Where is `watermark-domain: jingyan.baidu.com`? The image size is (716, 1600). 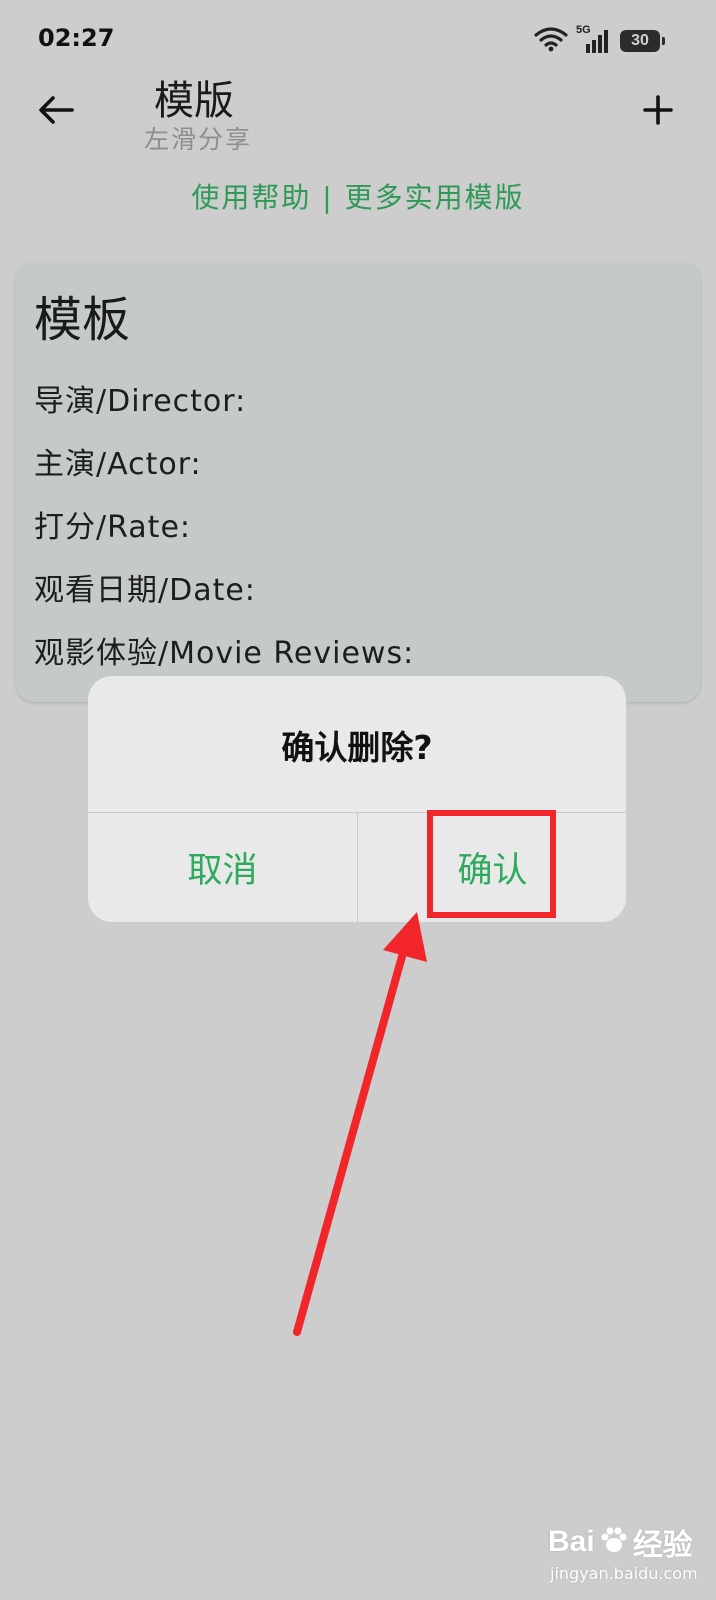
watermark-domain: jingyan.baidu.com is located at coordinates (624, 1573).